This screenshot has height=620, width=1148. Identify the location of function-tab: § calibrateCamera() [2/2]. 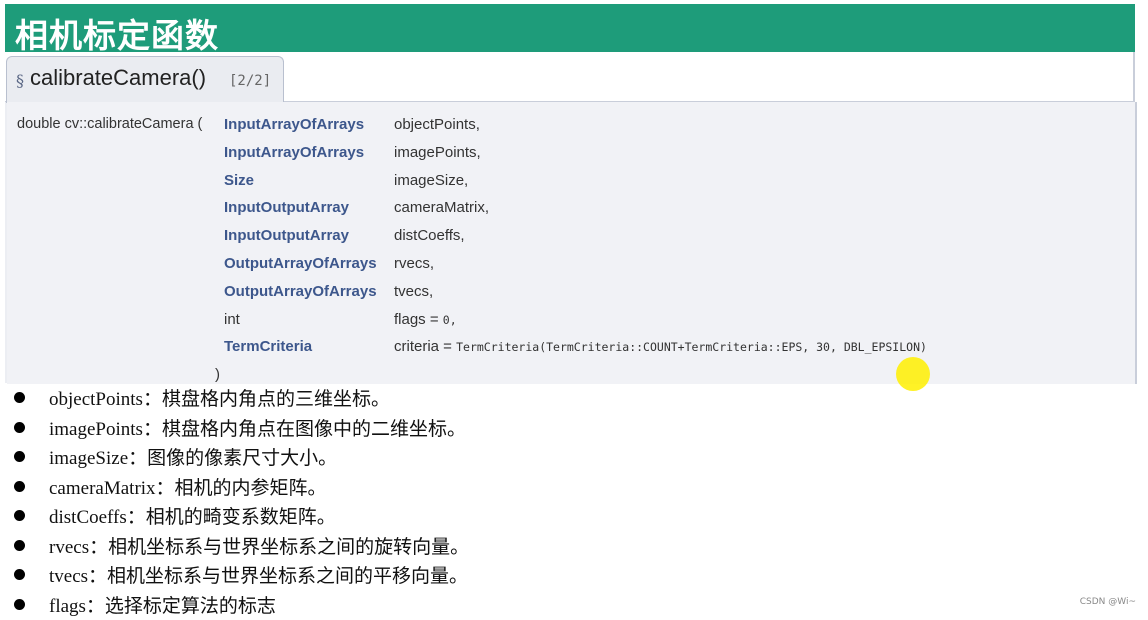
(145, 79).